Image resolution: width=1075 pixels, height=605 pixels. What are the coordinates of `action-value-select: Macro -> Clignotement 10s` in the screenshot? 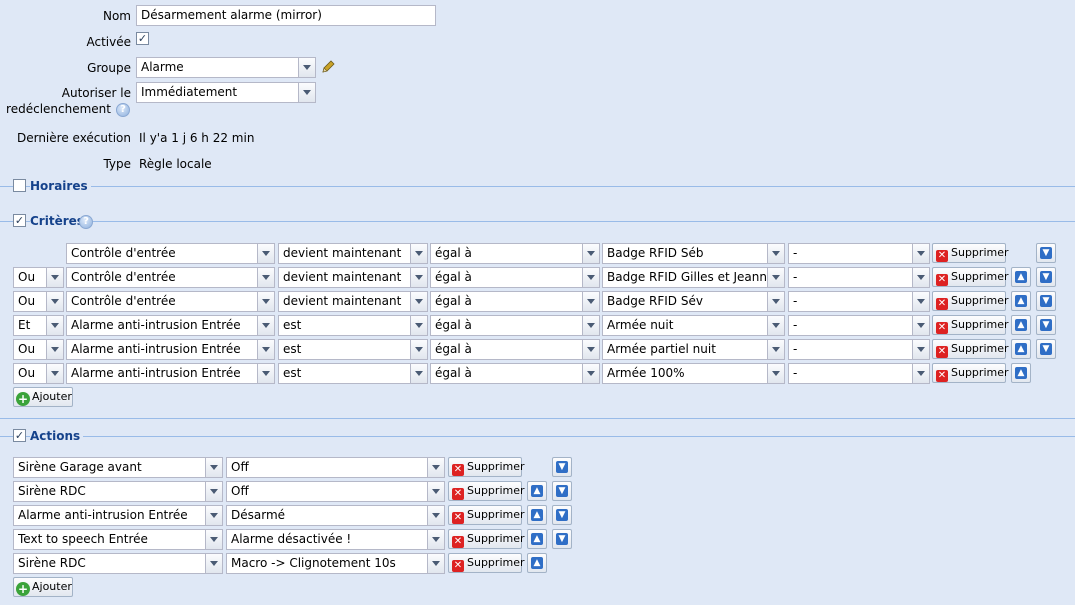 It's located at (335, 563).